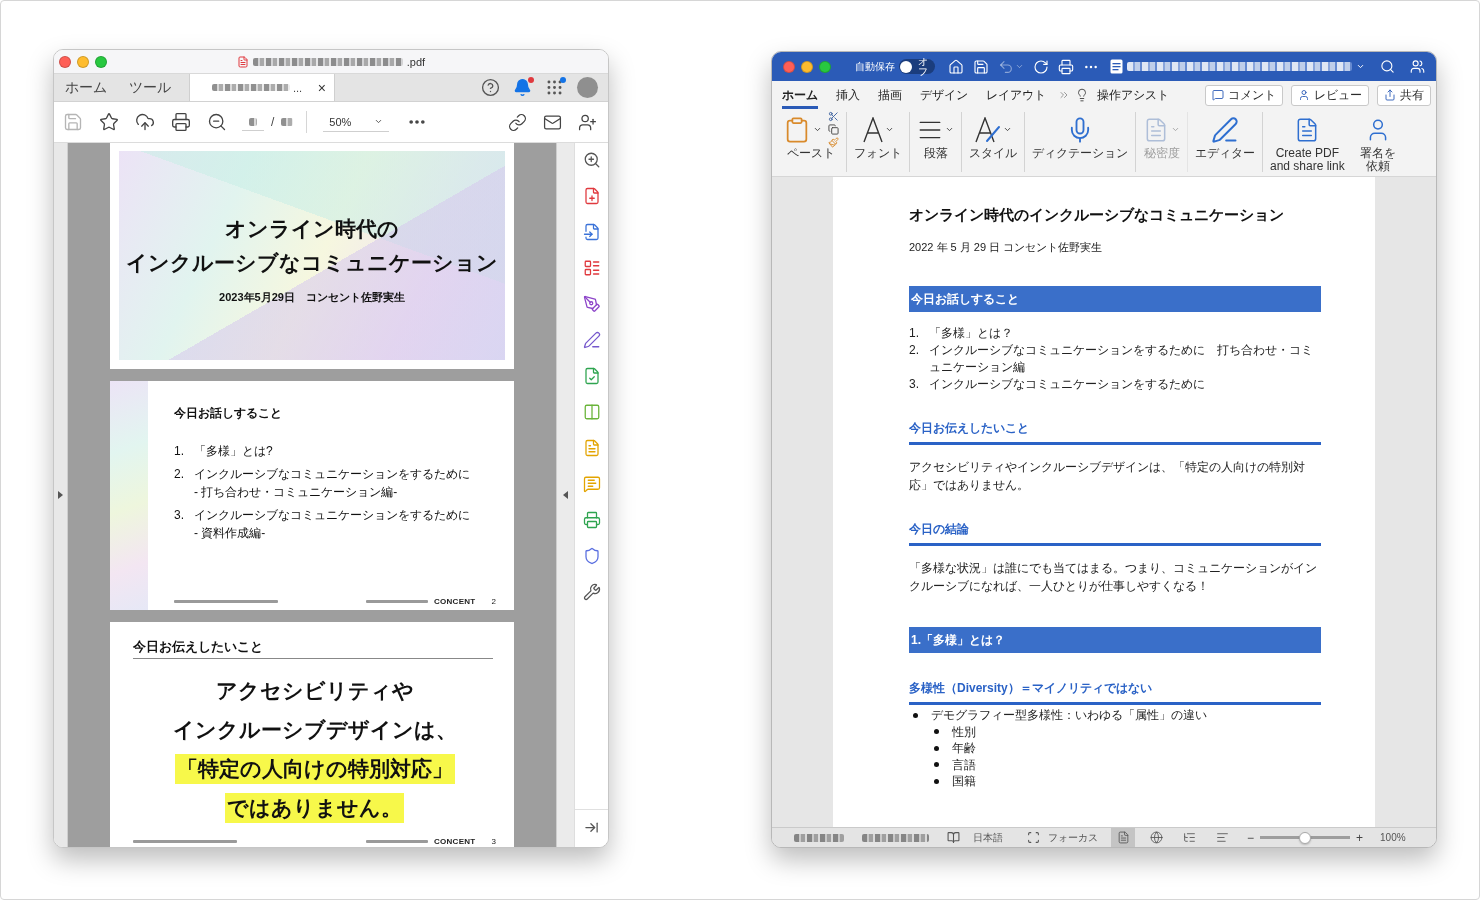  What do you see at coordinates (60, 495) in the screenshot?
I see `caret-right-icon` at bounding box center [60, 495].